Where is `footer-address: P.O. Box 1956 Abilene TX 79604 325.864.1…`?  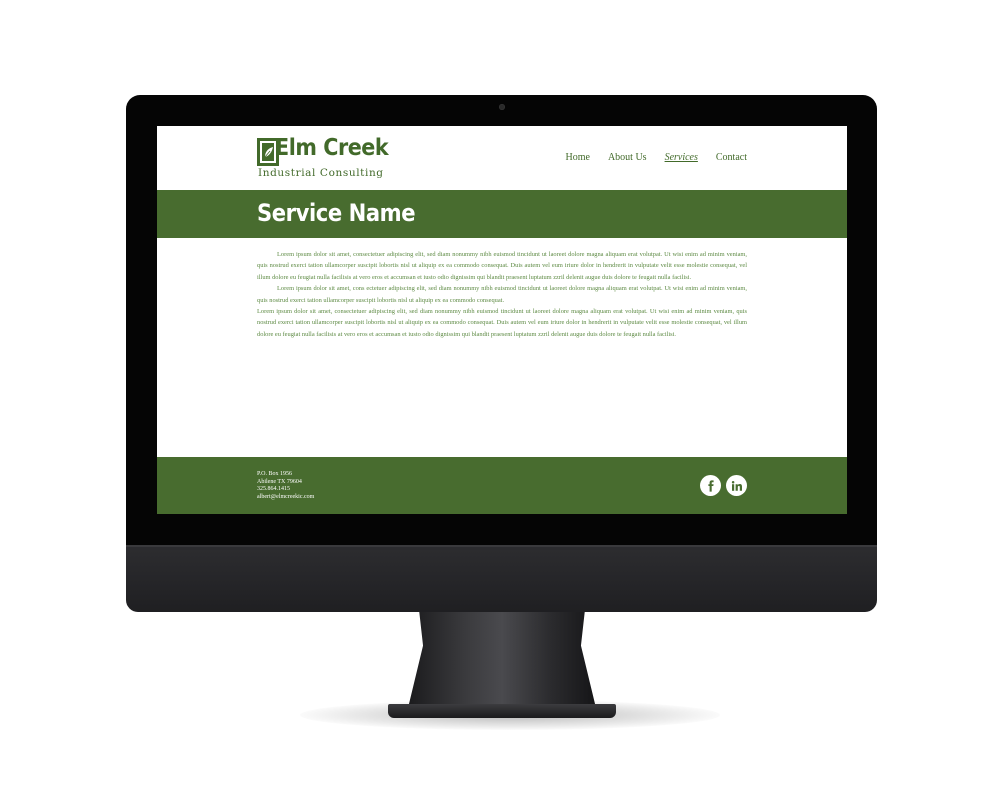 footer-address: P.O. Box 1956 Abilene TX 79604 325.864.1… is located at coordinates (285, 486).